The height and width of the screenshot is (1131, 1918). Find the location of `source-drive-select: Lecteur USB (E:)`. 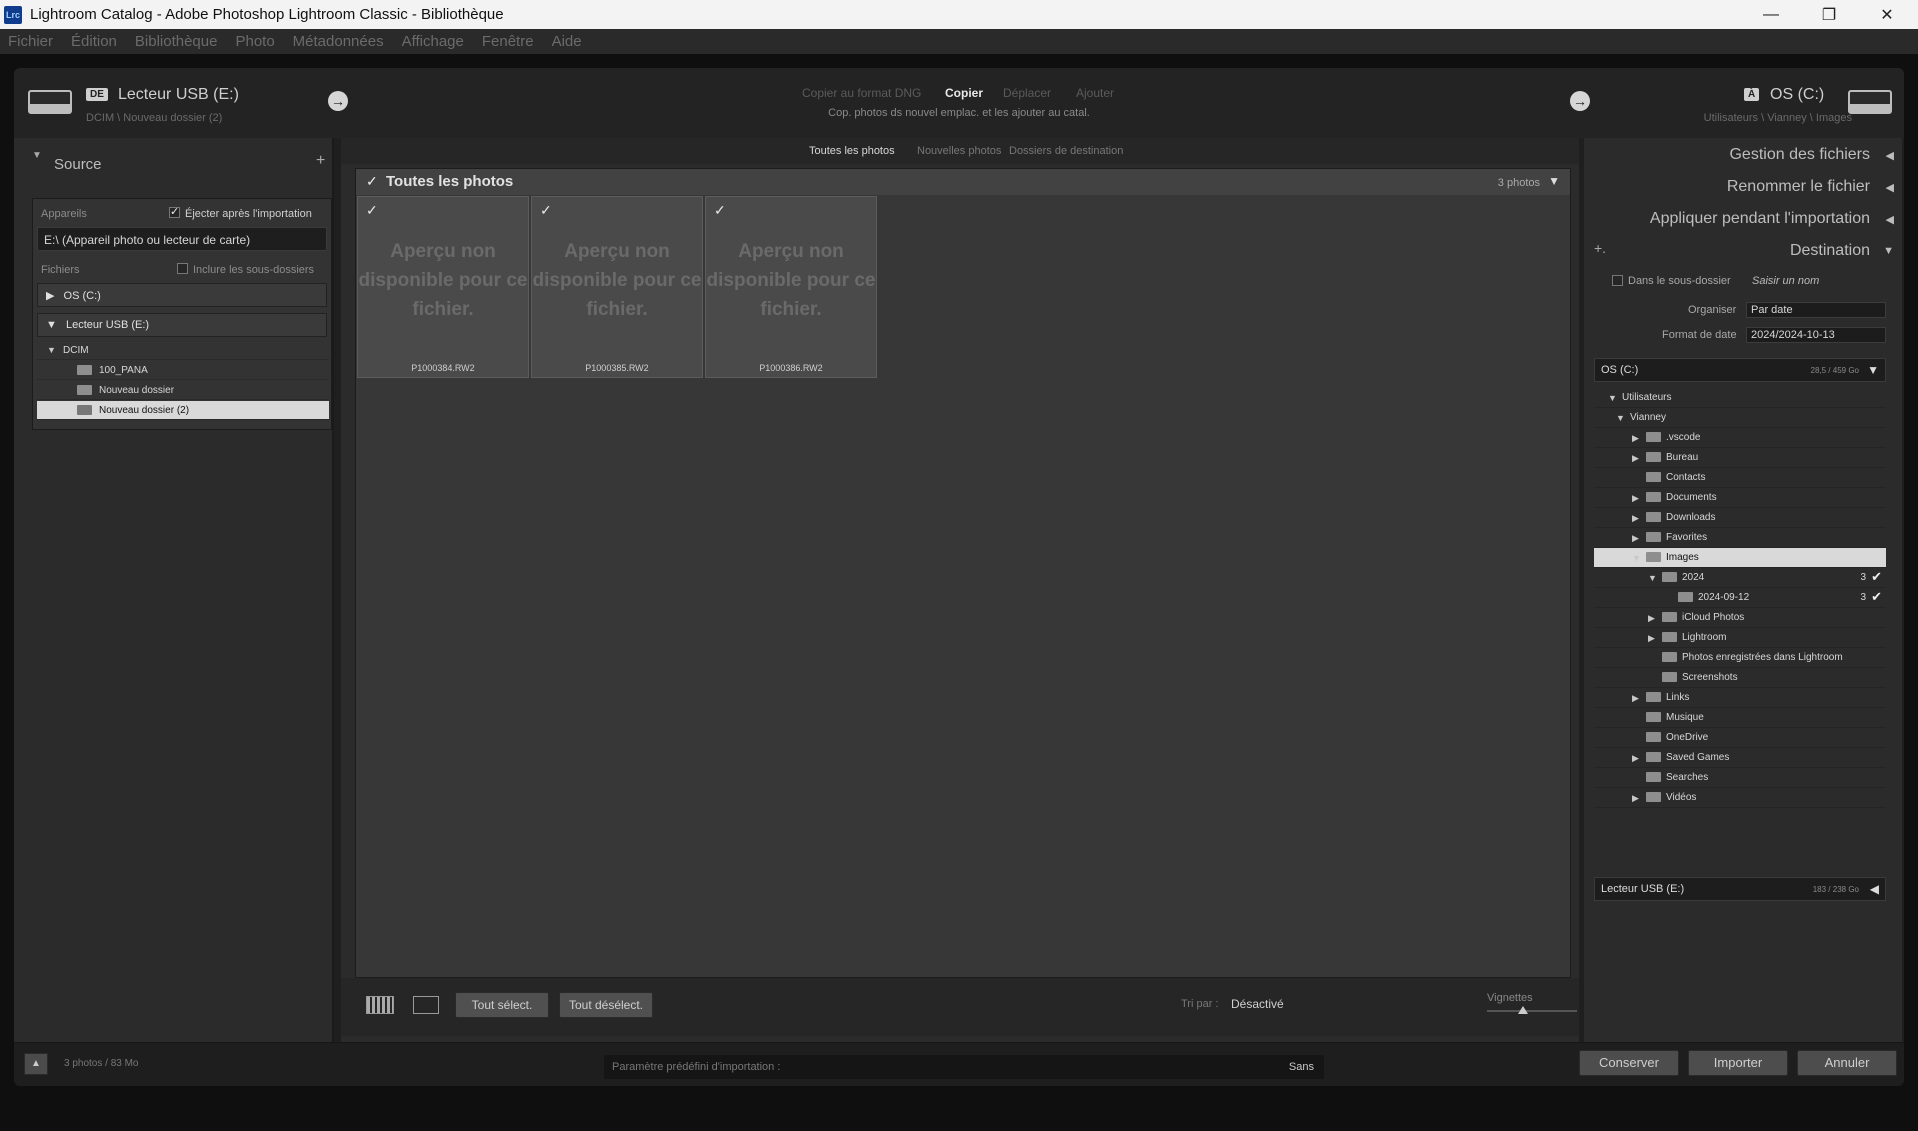

source-drive-select: Lecteur USB (E:) is located at coordinates (178, 95).